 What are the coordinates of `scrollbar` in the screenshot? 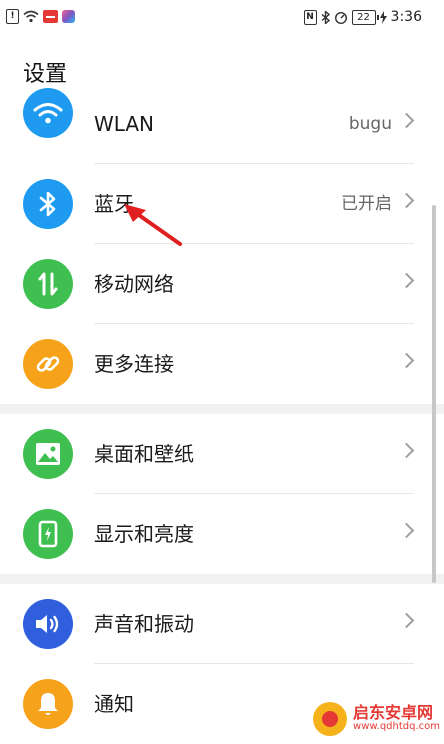 It's located at (434, 394).